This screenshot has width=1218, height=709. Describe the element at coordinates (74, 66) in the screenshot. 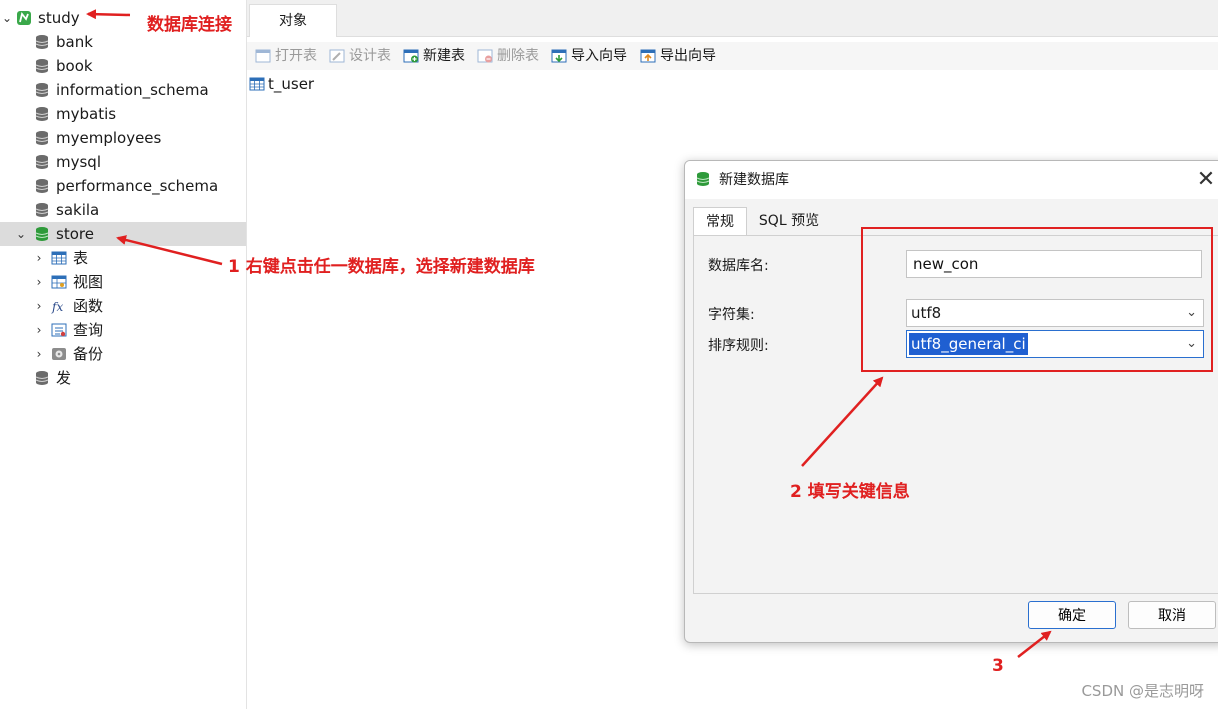

I see `tree-label: book` at that location.